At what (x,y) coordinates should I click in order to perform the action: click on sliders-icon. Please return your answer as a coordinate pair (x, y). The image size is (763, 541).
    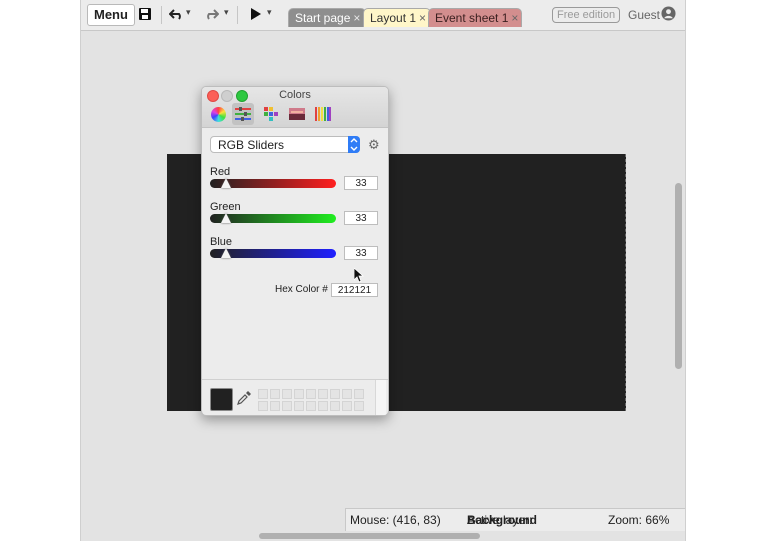
    Looking at the image, I should click on (243, 114).